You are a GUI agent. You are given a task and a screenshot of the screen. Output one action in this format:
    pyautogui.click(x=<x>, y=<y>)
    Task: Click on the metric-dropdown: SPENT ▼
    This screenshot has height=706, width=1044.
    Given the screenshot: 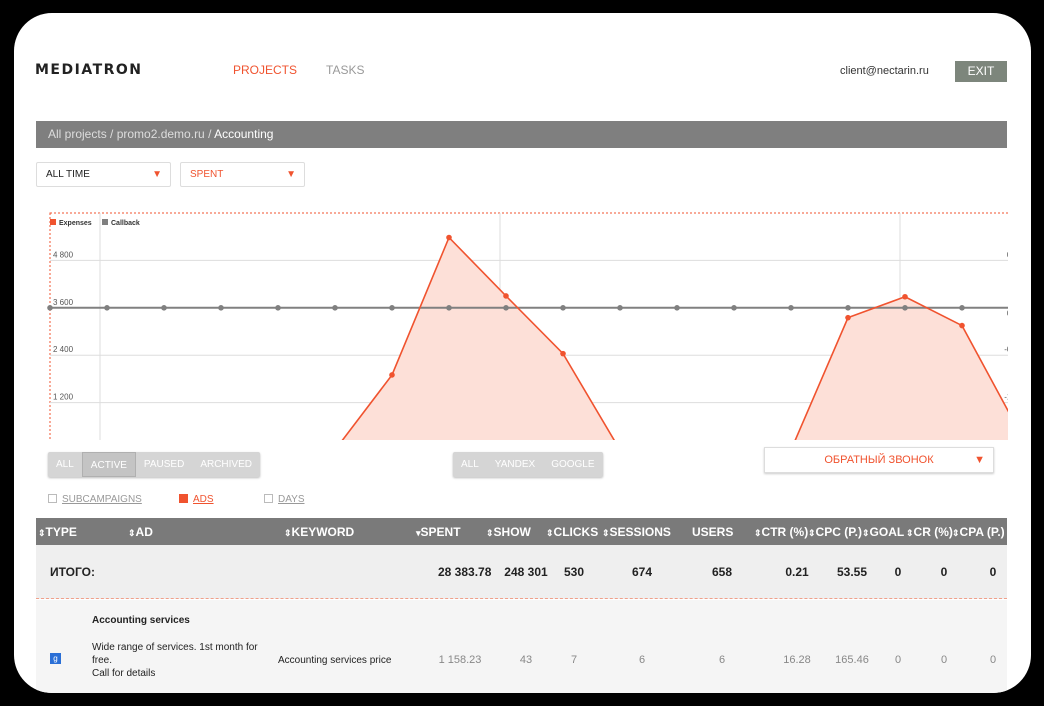 What is the action you would take?
    pyautogui.click(x=242, y=174)
    